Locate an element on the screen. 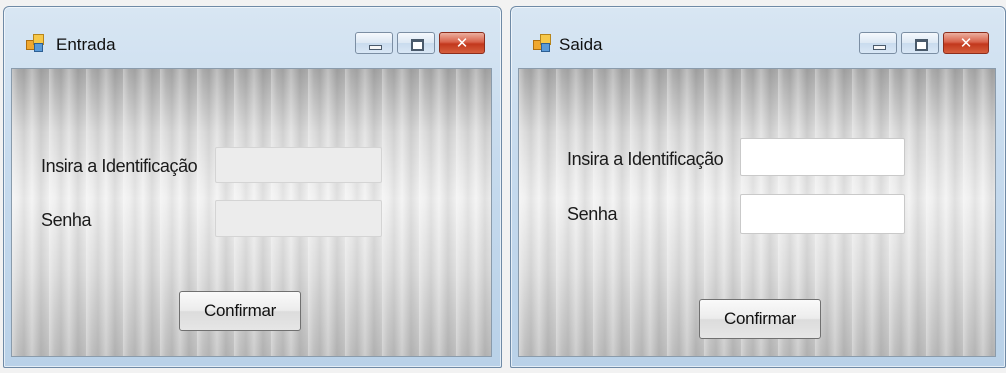 Image resolution: width=1006 pixels, height=373 pixels. window-title: Saida is located at coordinates (581, 44).